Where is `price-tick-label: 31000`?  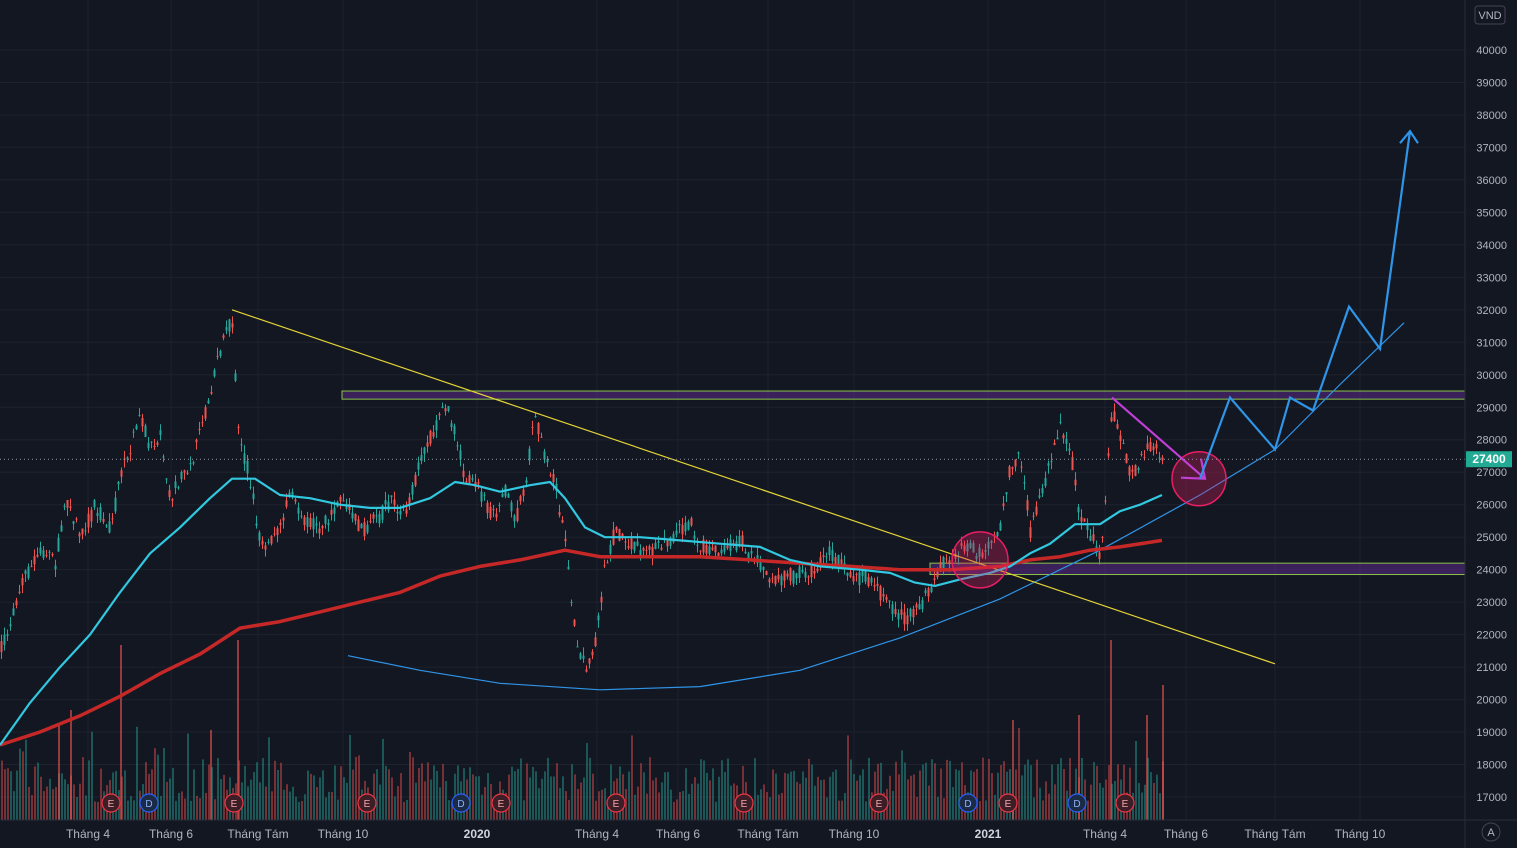 price-tick-label: 31000 is located at coordinates (1491, 343).